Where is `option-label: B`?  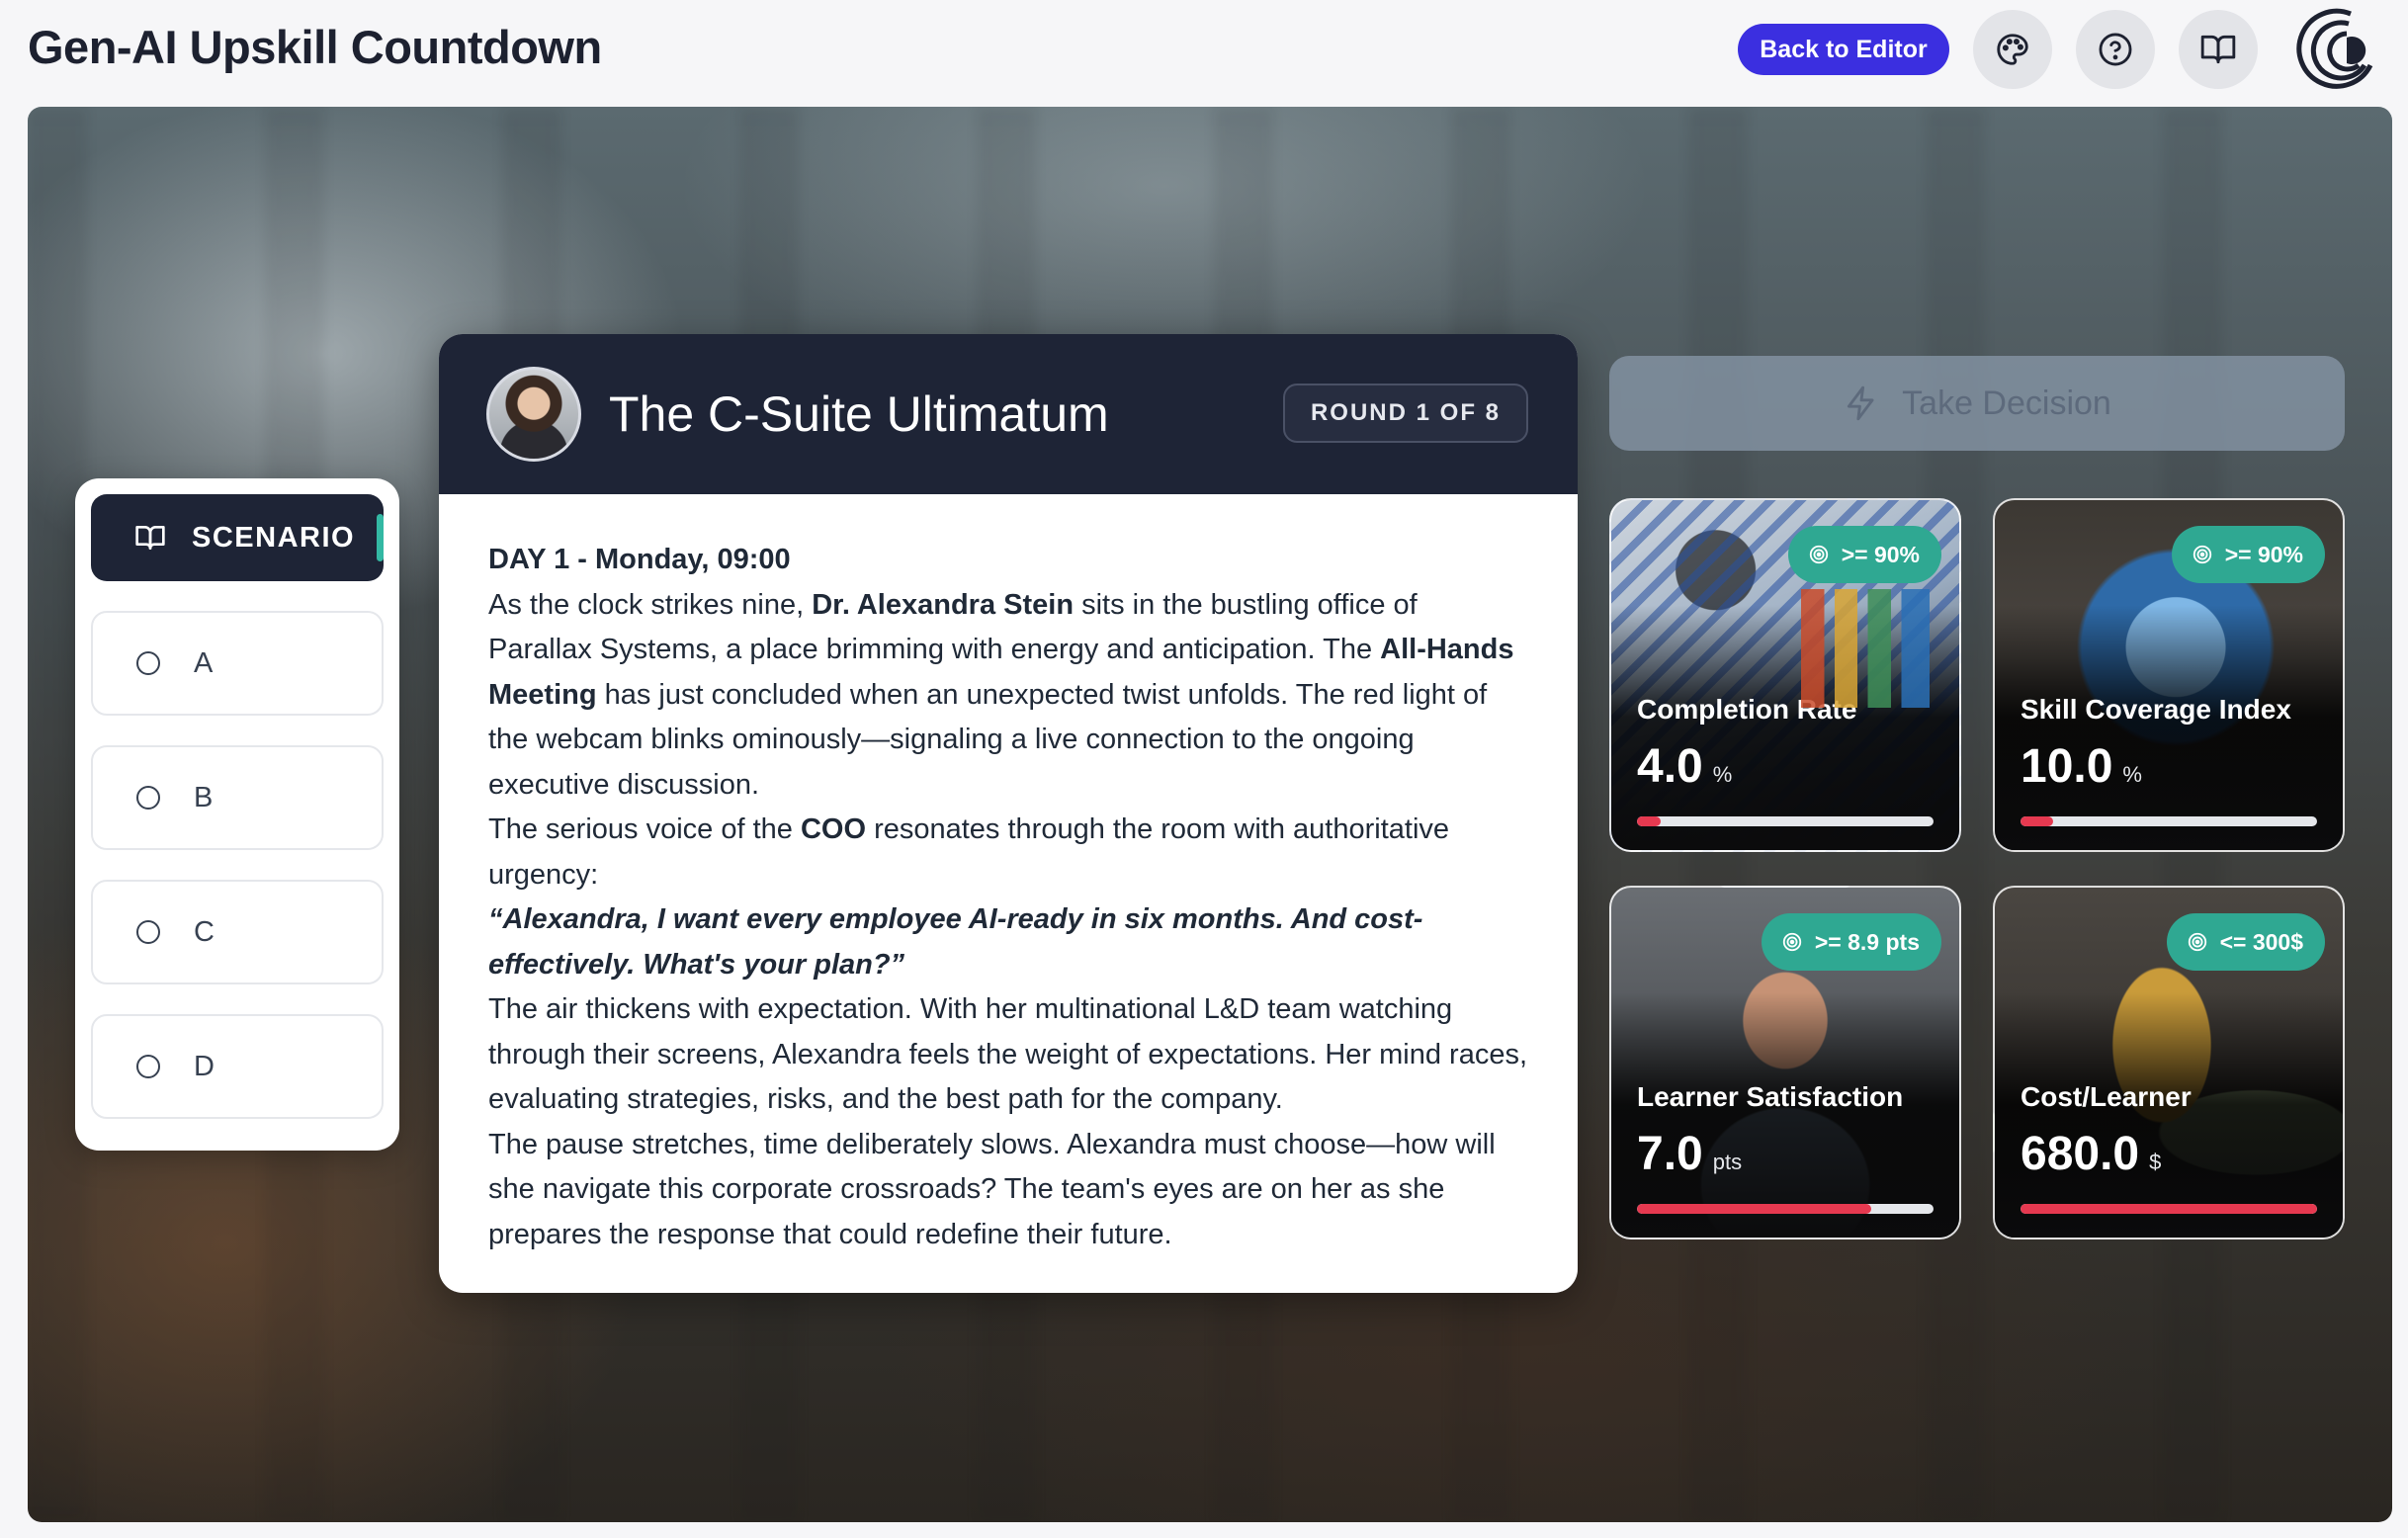 option-label: B is located at coordinates (204, 797).